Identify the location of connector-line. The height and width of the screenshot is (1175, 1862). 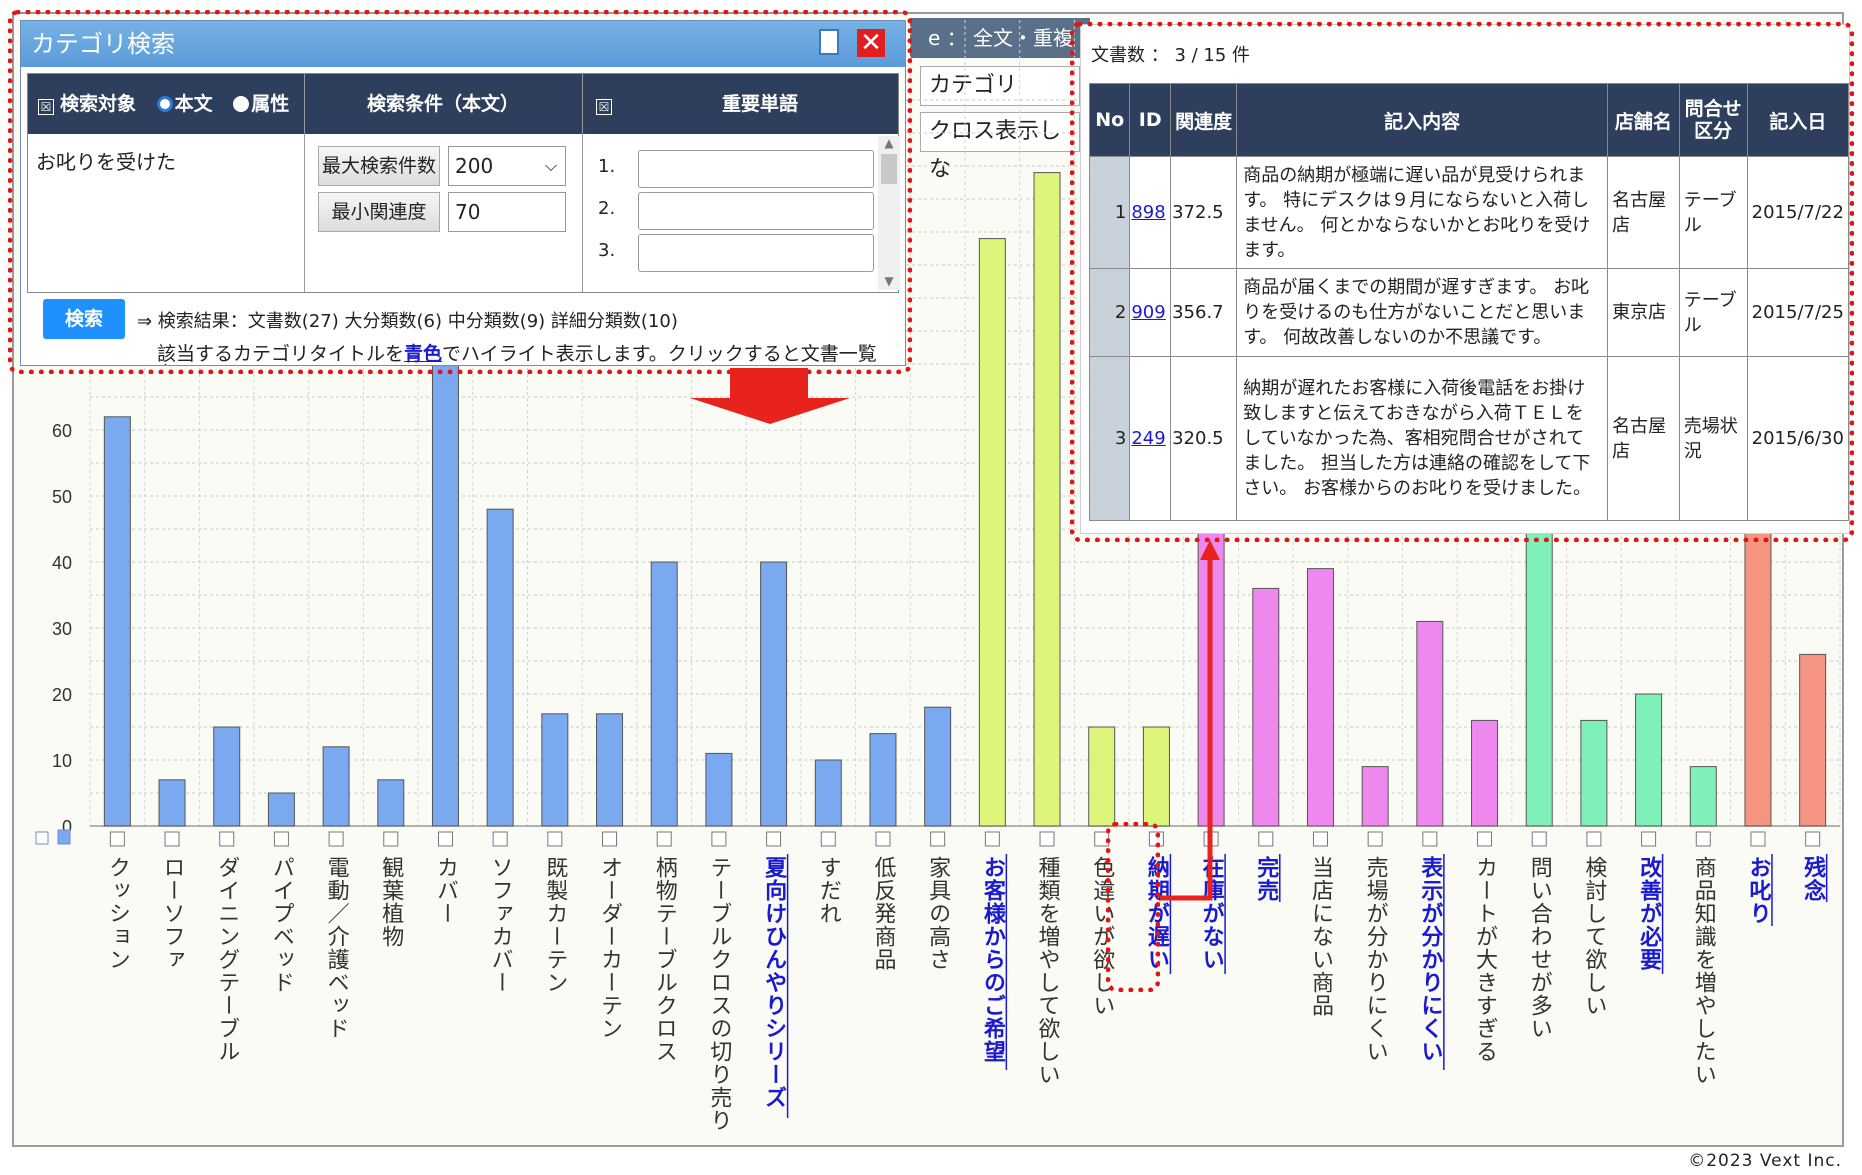
(1186, 724).